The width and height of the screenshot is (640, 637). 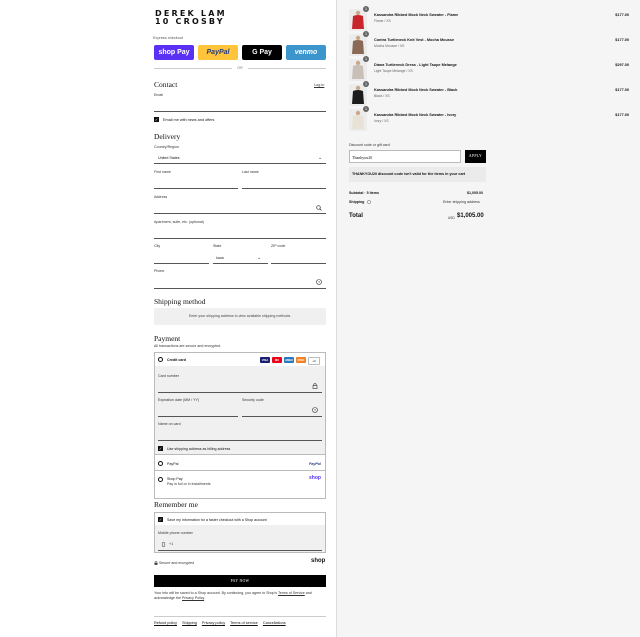 What do you see at coordinates (173, 463) in the screenshot?
I see `paypal-label: PayPal` at bounding box center [173, 463].